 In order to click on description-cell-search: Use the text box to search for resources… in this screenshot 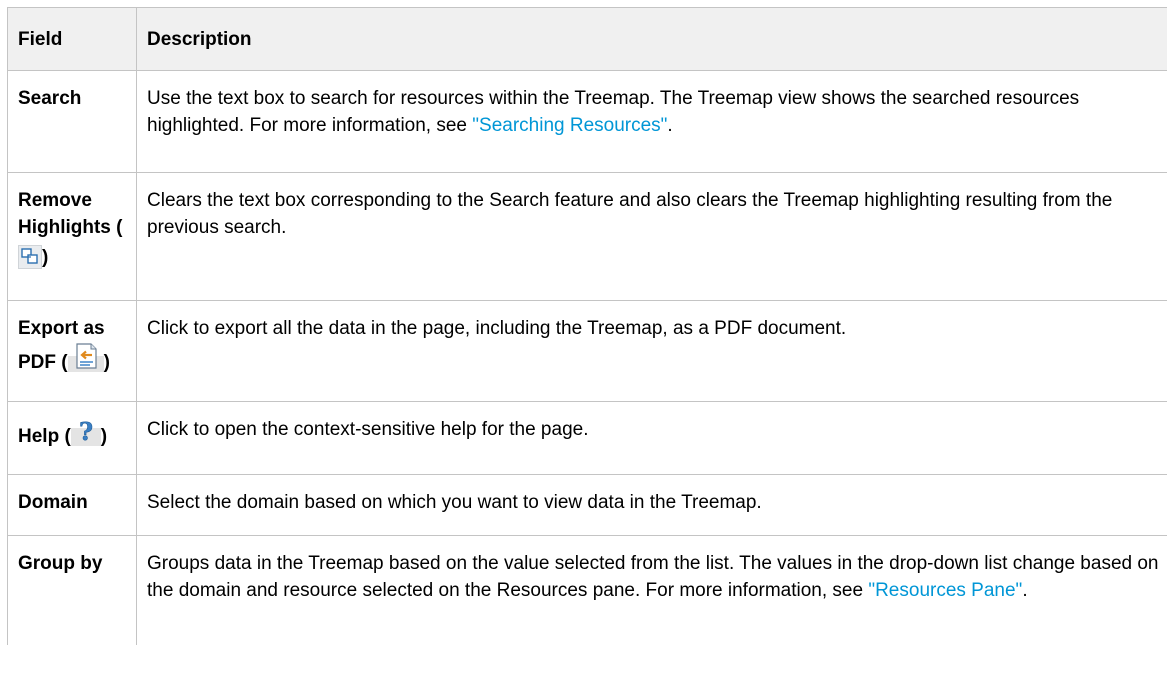, I will do `click(651, 121)`.